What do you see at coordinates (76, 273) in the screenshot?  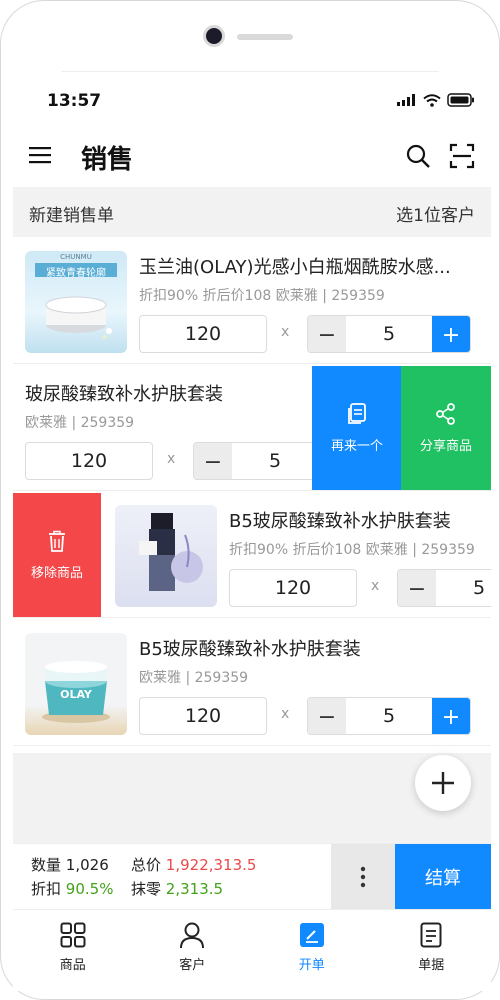 I see `thumb-banner-text: 紧致青春轮廓` at bounding box center [76, 273].